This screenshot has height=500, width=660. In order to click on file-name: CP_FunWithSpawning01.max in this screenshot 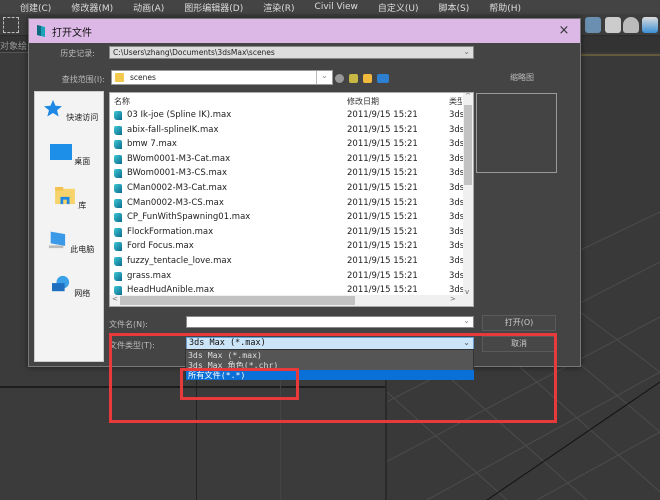, I will do `click(189, 217)`.